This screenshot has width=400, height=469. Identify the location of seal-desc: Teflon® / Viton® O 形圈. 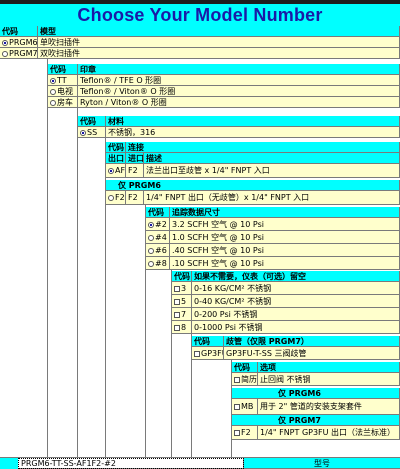
(239, 91).